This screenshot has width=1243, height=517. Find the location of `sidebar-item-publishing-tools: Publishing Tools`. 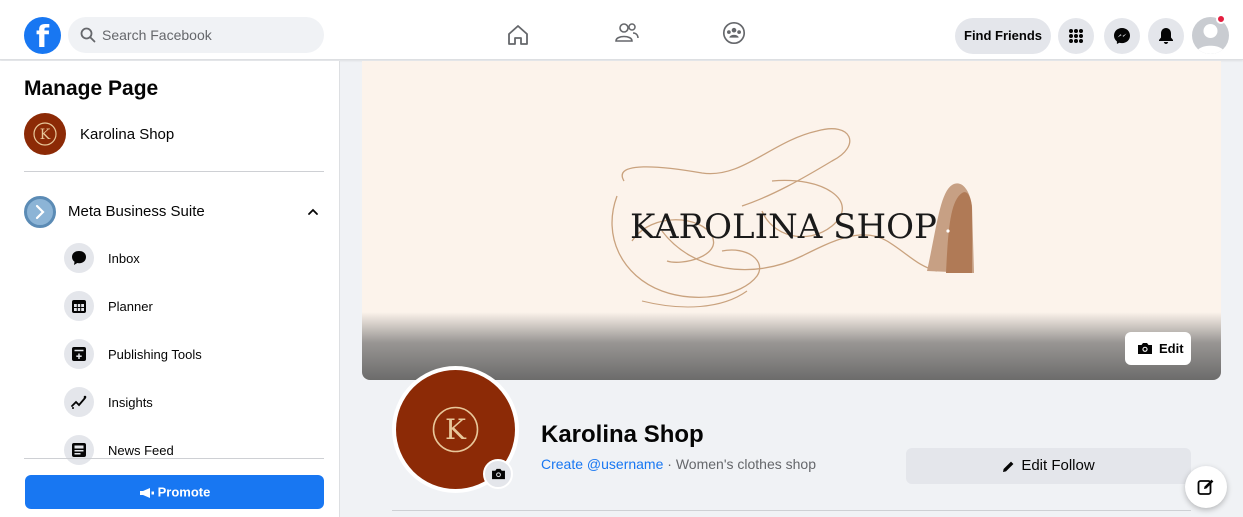

sidebar-item-publishing-tools: Publishing Tools is located at coordinates (194, 355).